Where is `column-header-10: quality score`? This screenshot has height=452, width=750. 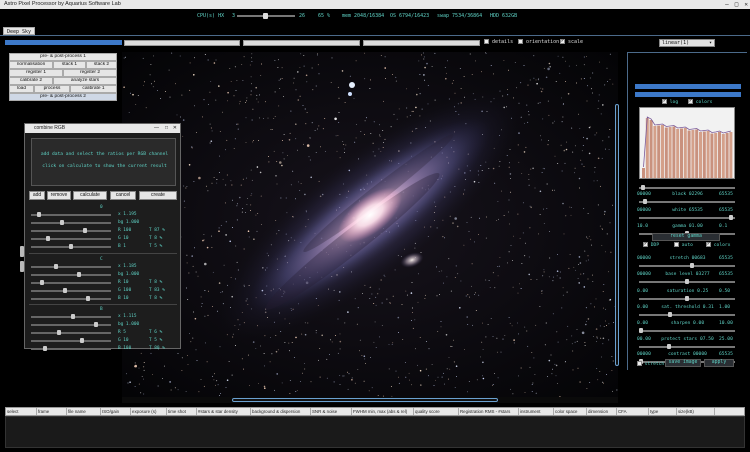 column-header-10: quality score is located at coordinates (436, 411).